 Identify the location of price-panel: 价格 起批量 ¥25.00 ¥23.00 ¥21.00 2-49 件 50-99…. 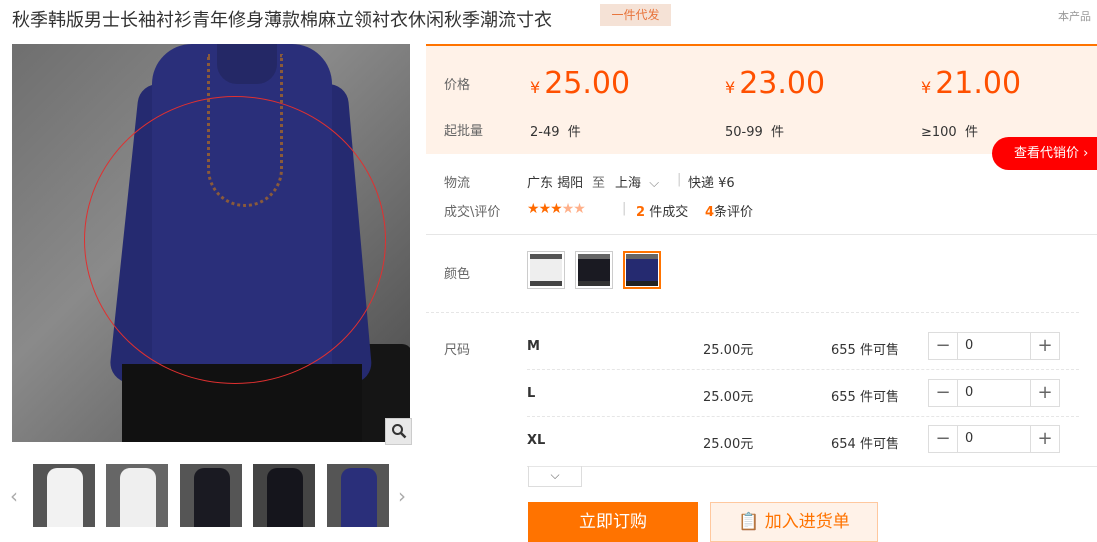
(761, 99).